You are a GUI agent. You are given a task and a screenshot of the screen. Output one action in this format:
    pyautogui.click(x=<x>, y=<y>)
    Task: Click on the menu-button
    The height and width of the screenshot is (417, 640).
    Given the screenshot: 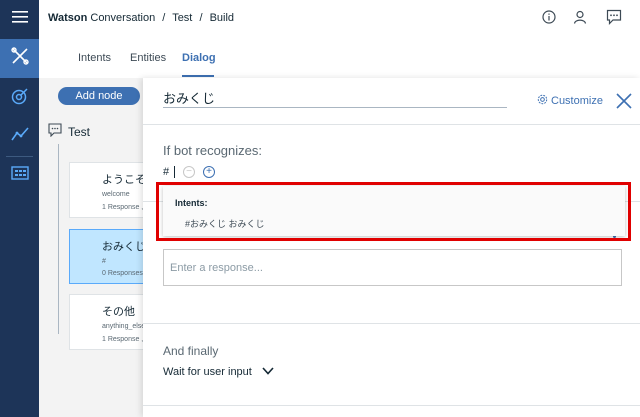 What is the action you would take?
    pyautogui.click(x=19, y=19)
    